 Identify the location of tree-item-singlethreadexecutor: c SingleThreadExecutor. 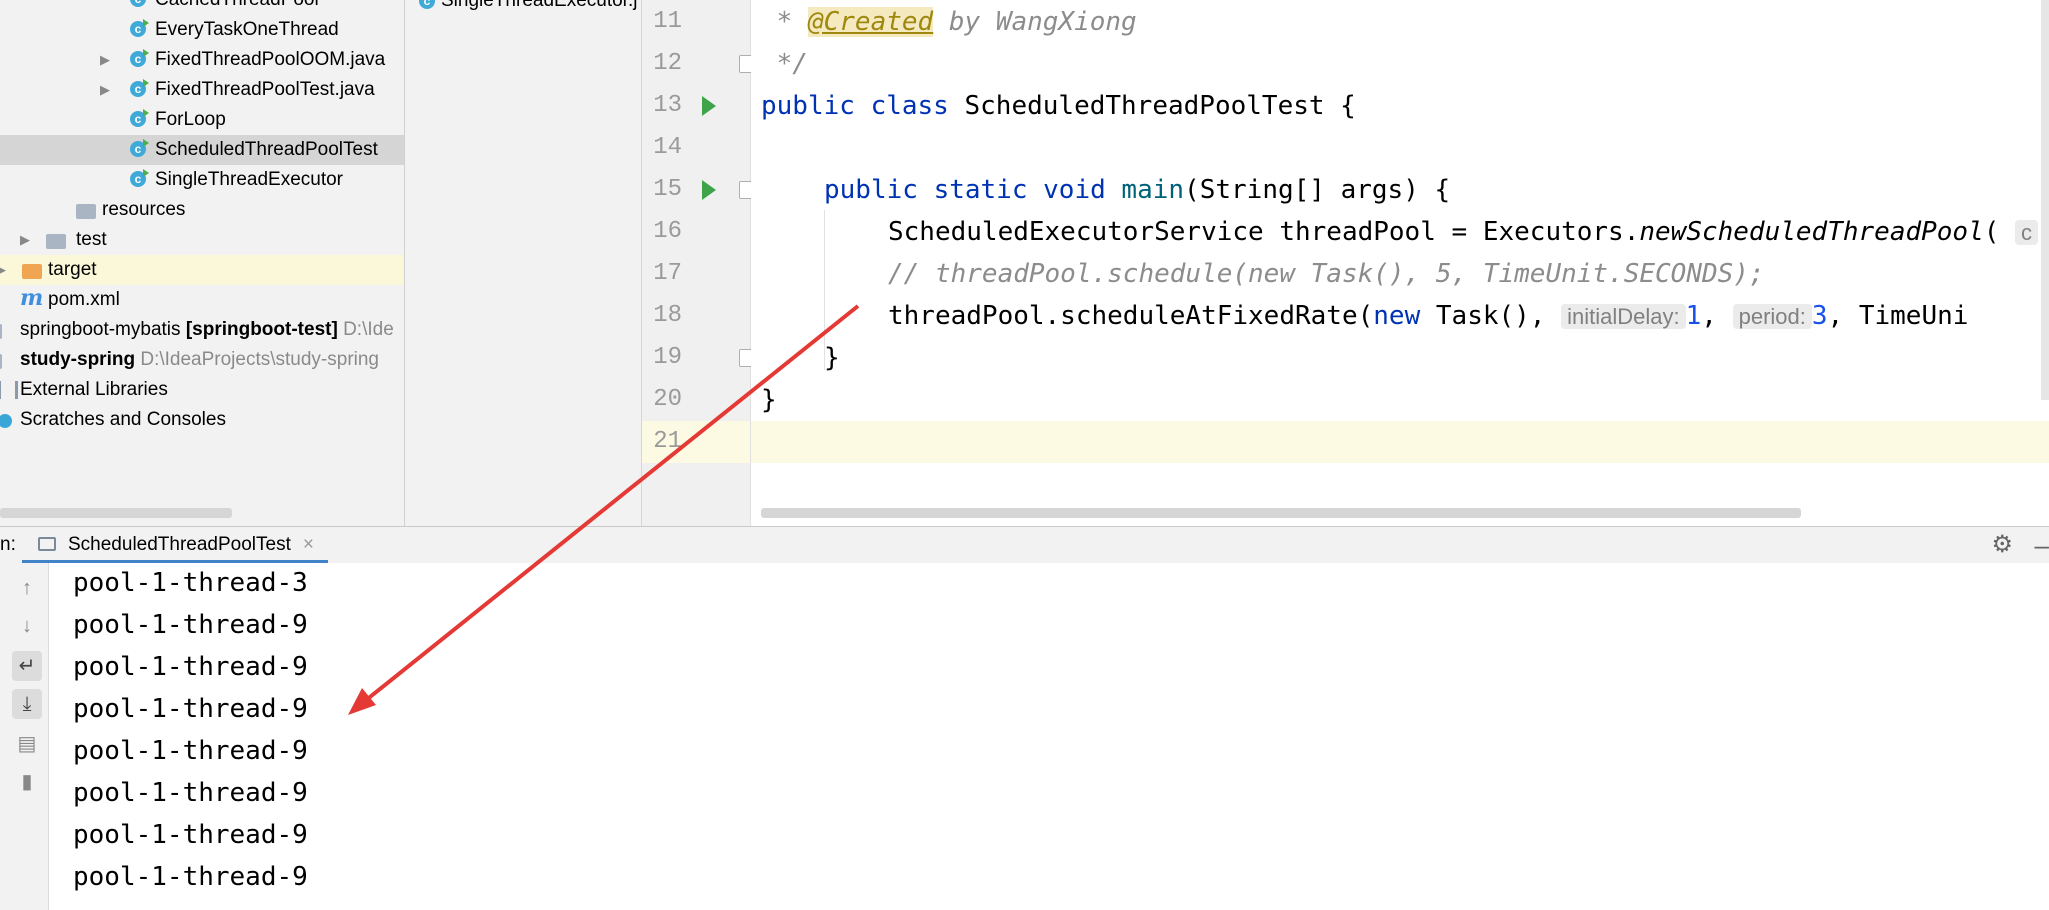
(202, 180).